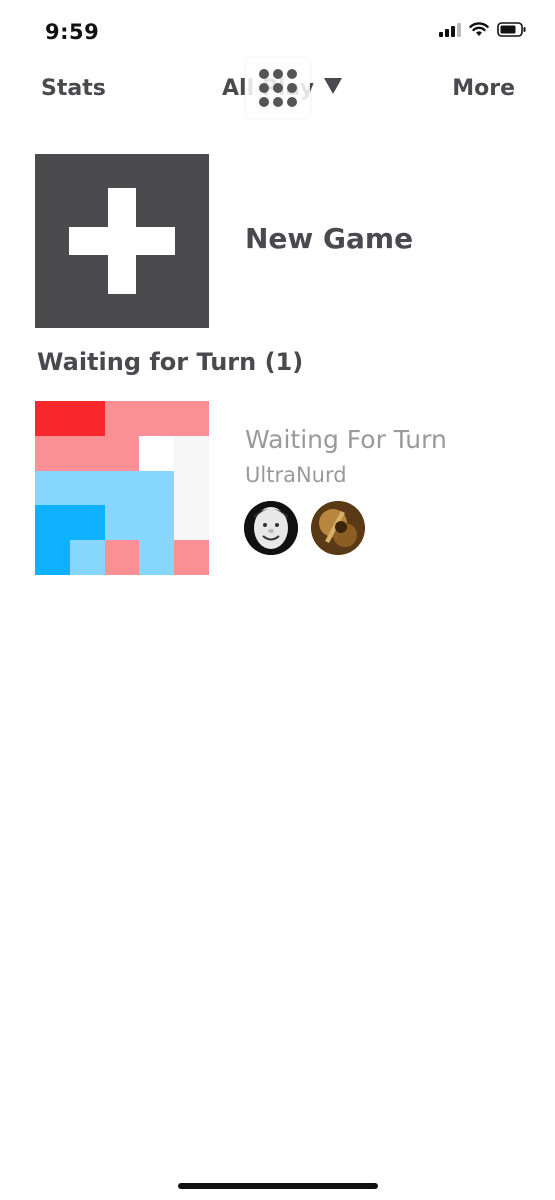 This screenshot has width=555, height=1200. Describe the element at coordinates (479, 29) in the screenshot. I see `wifi-icon` at that location.